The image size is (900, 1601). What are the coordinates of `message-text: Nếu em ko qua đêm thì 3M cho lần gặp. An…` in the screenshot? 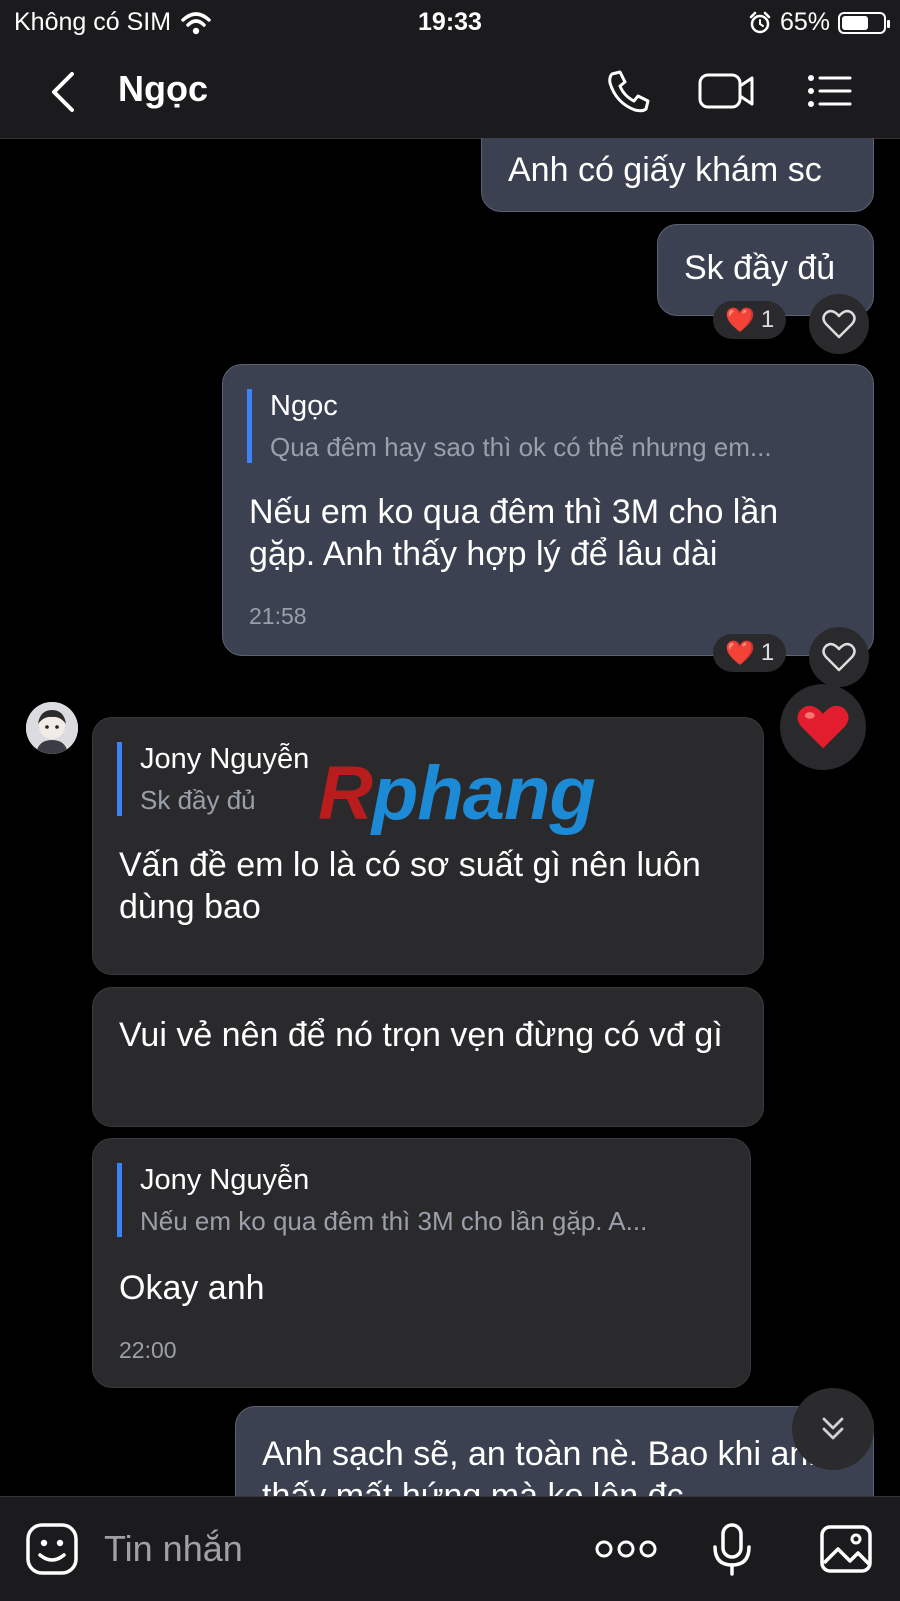 It's located at (514, 533).